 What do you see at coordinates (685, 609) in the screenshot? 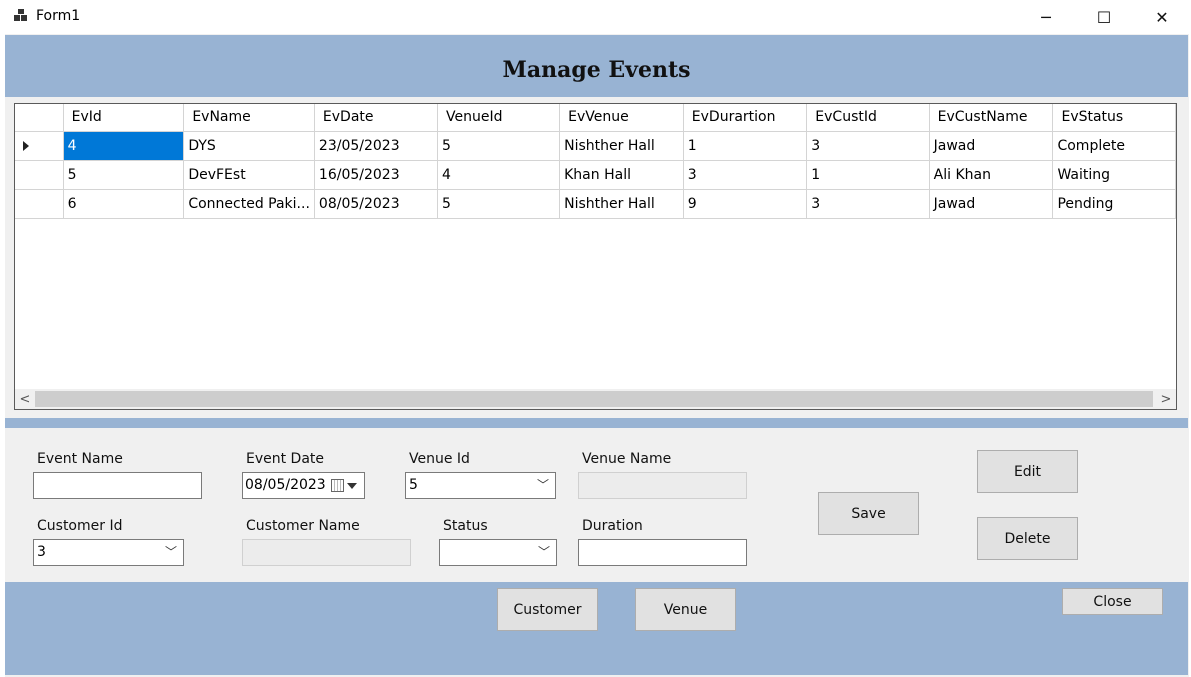
I see `venue-button: Venue` at bounding box center [685, 609].